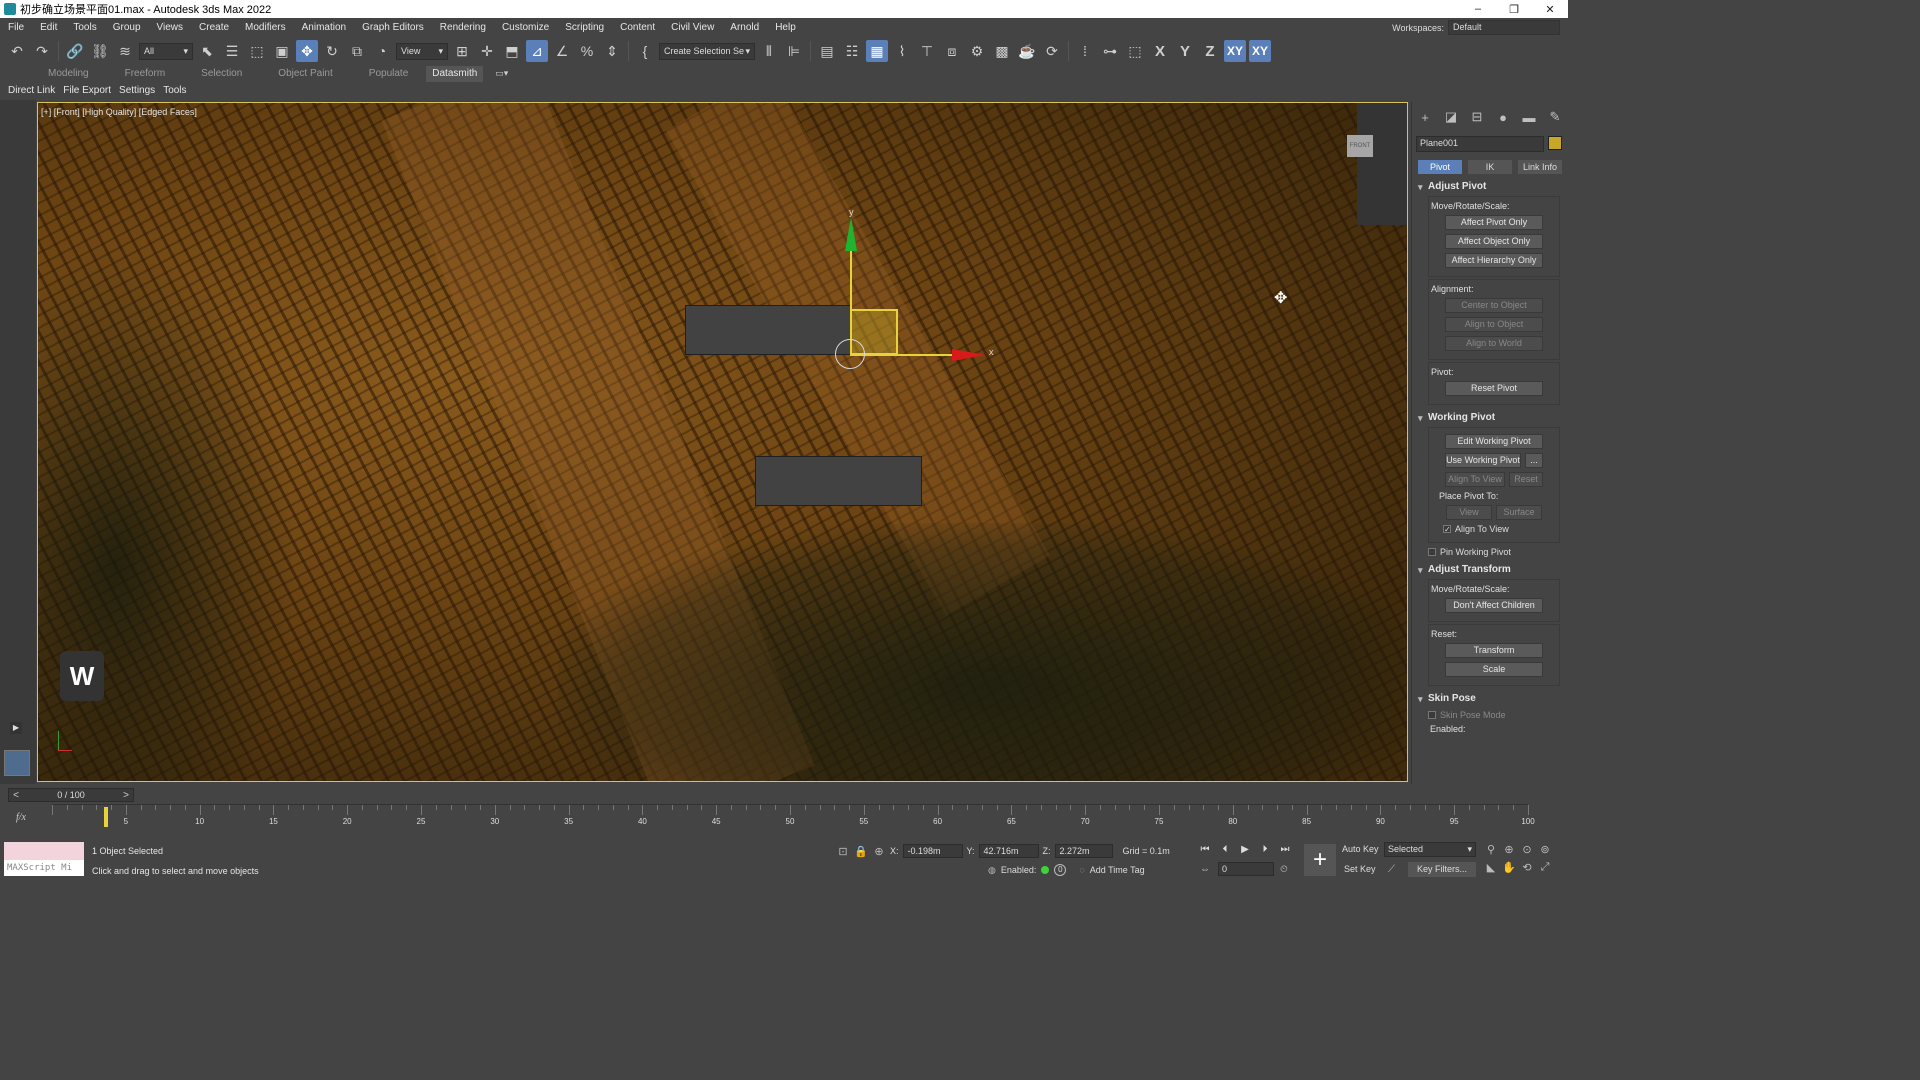 This screenshot has width=1920, height=1080. Describe the element at coordinates (932, 851) in the screenshot. I see `x-coordinate-field: -0.198m` at that location.